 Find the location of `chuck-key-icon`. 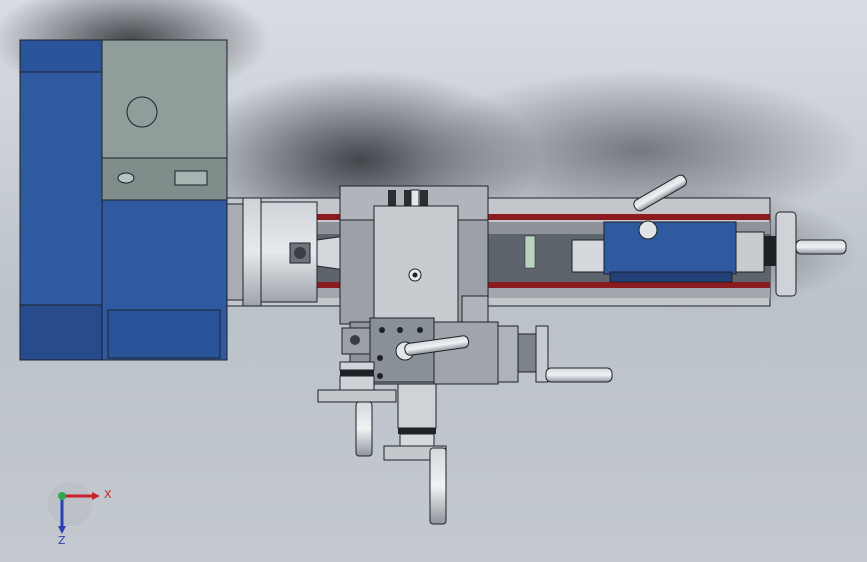

chuck-key-icon is located at coordinates (300, 253).